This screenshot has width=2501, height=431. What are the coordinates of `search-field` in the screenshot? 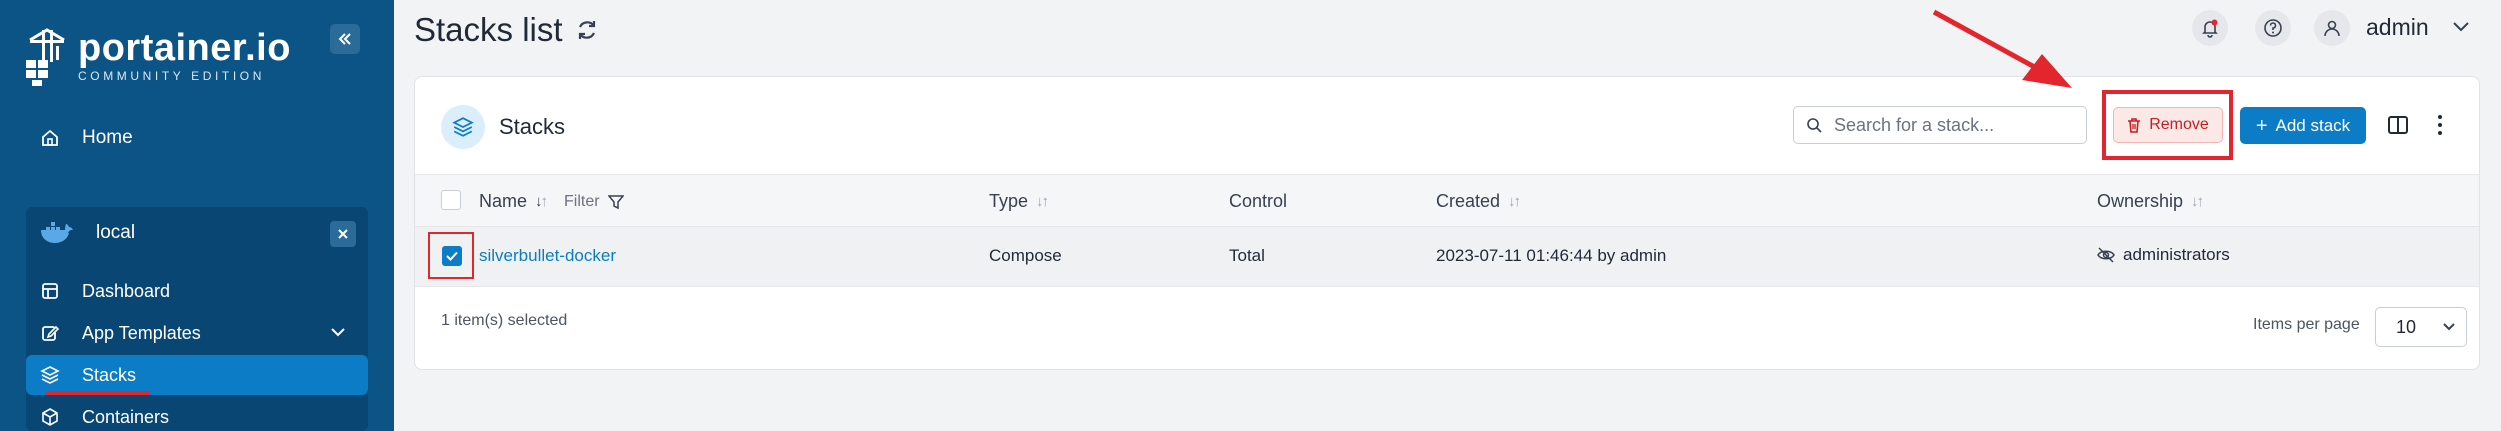 It's located at (1940, 125).